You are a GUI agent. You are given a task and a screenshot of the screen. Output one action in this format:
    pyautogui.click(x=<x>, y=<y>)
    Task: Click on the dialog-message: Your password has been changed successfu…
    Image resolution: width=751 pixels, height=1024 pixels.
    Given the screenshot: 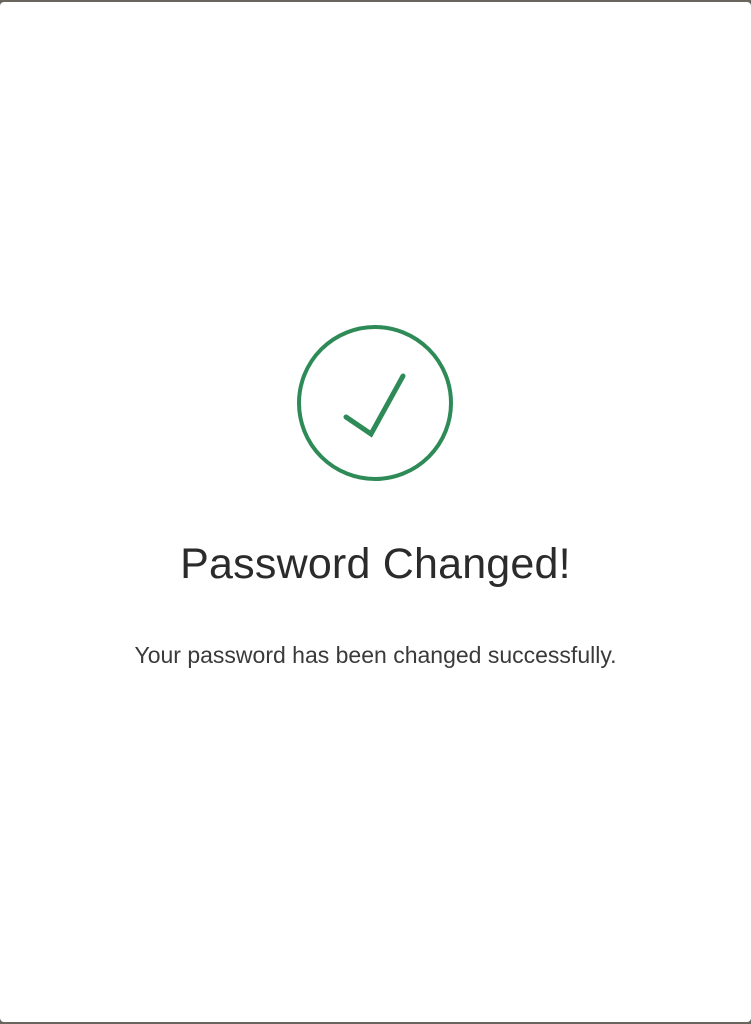 What is the action you would take?
    pyautogui.click(x=375, y=655)
    